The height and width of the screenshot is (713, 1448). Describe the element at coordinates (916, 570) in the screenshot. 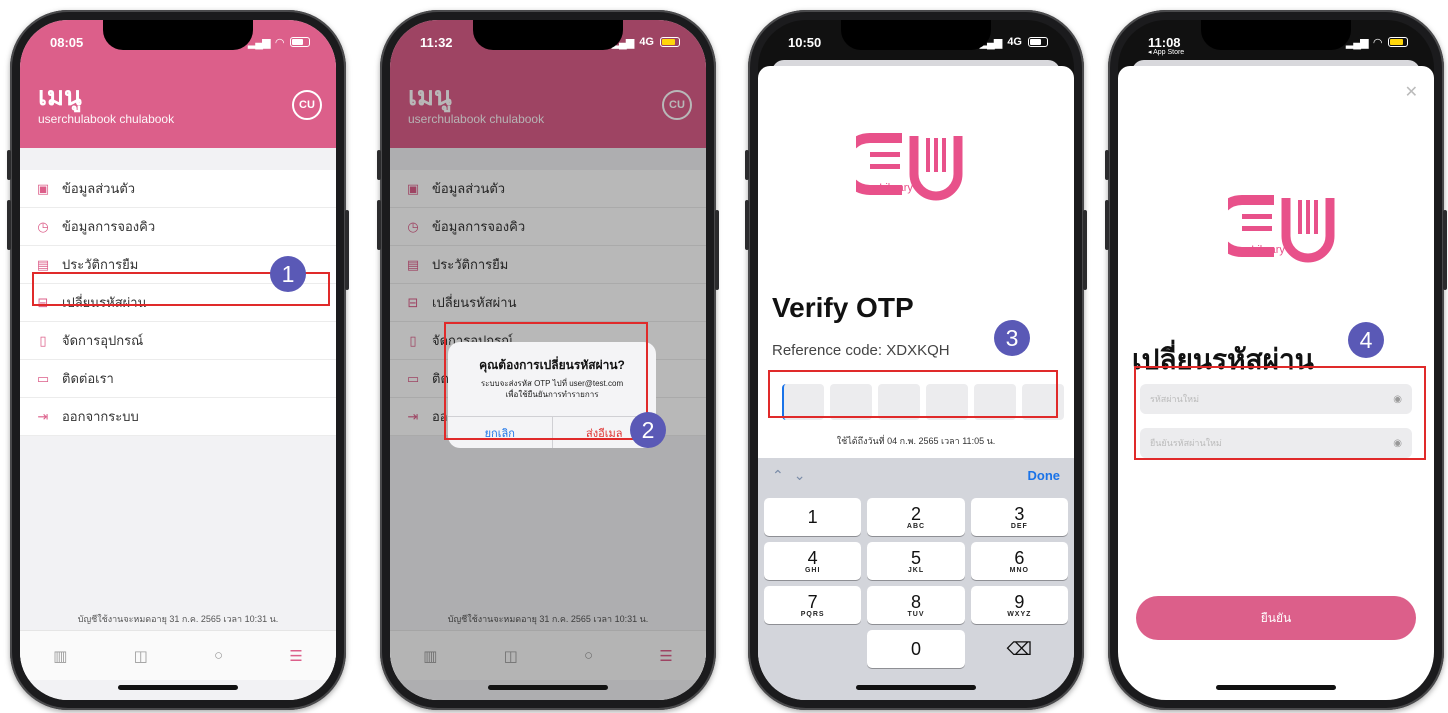

I see `key-letters: JKL` at that location.